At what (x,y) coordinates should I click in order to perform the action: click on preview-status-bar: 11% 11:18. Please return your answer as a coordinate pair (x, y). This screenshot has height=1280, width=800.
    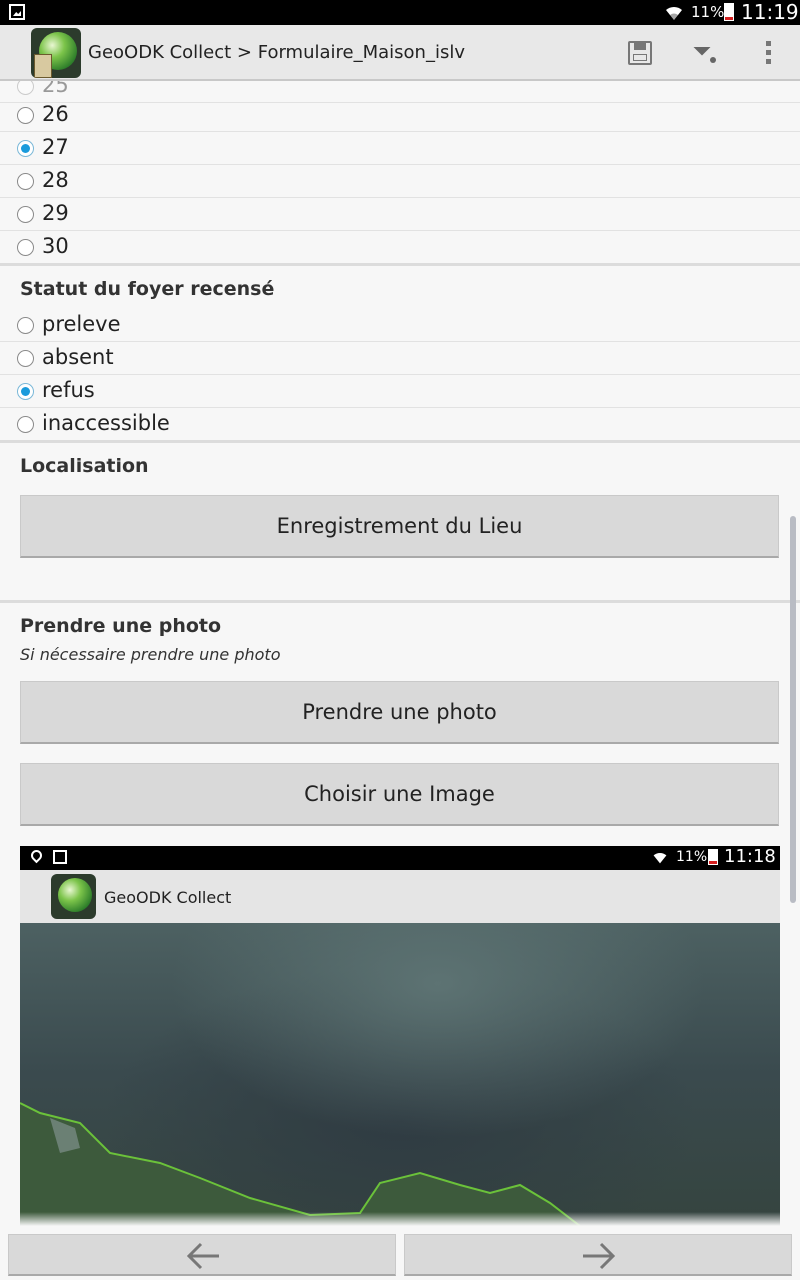
    Looking at the image, I should click on (400, 858).